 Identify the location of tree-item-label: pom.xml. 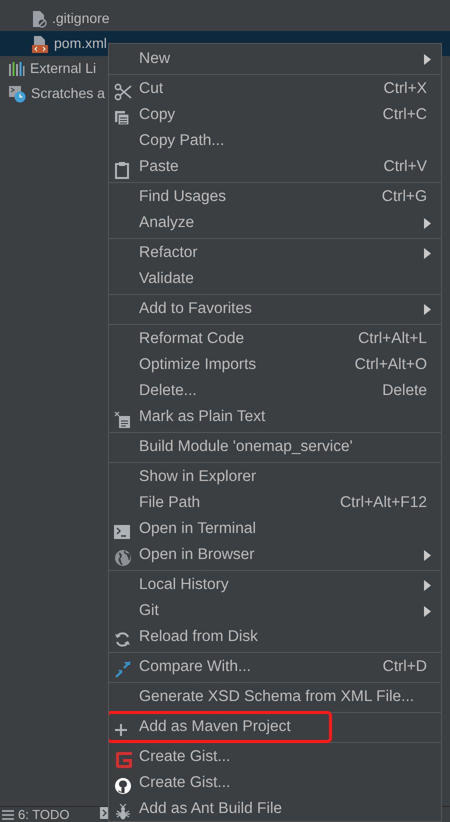
(80, 43).